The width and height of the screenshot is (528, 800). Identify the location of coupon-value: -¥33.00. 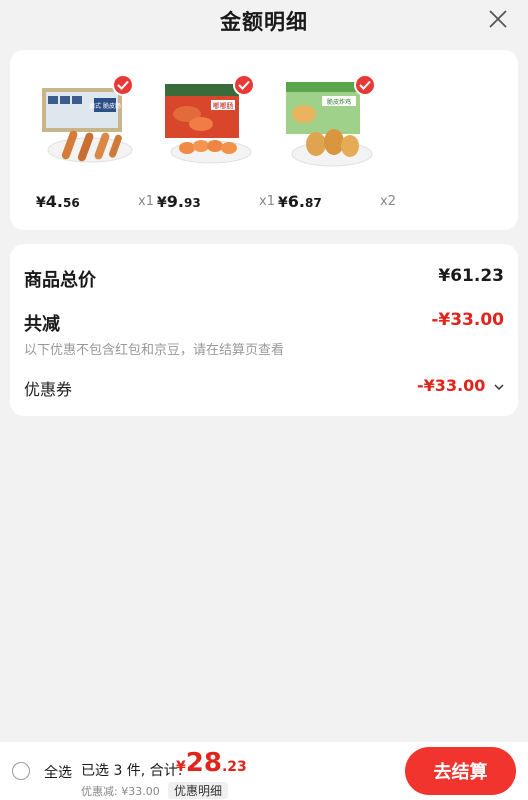
(460, 385).